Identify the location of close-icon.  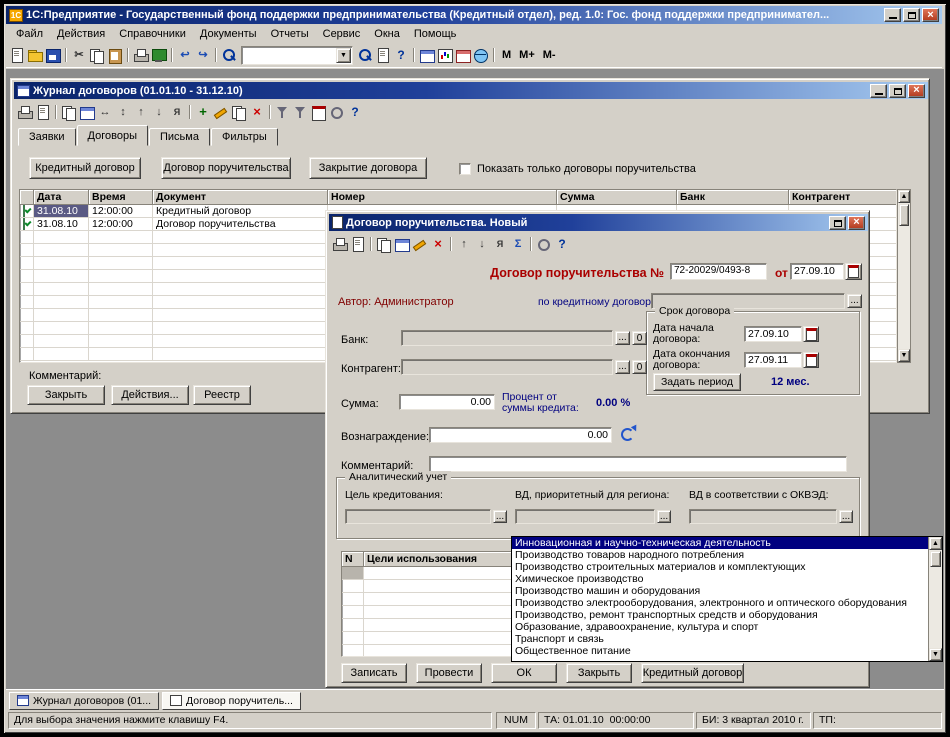
(930, 15).